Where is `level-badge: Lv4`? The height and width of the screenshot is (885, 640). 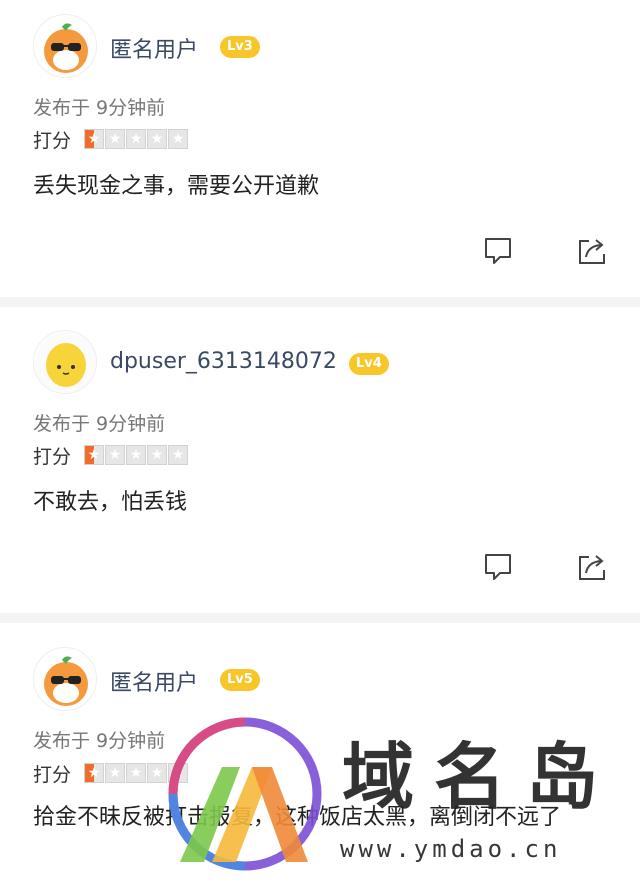
level-badge: Lv4 is located at coordinates (369, 364).